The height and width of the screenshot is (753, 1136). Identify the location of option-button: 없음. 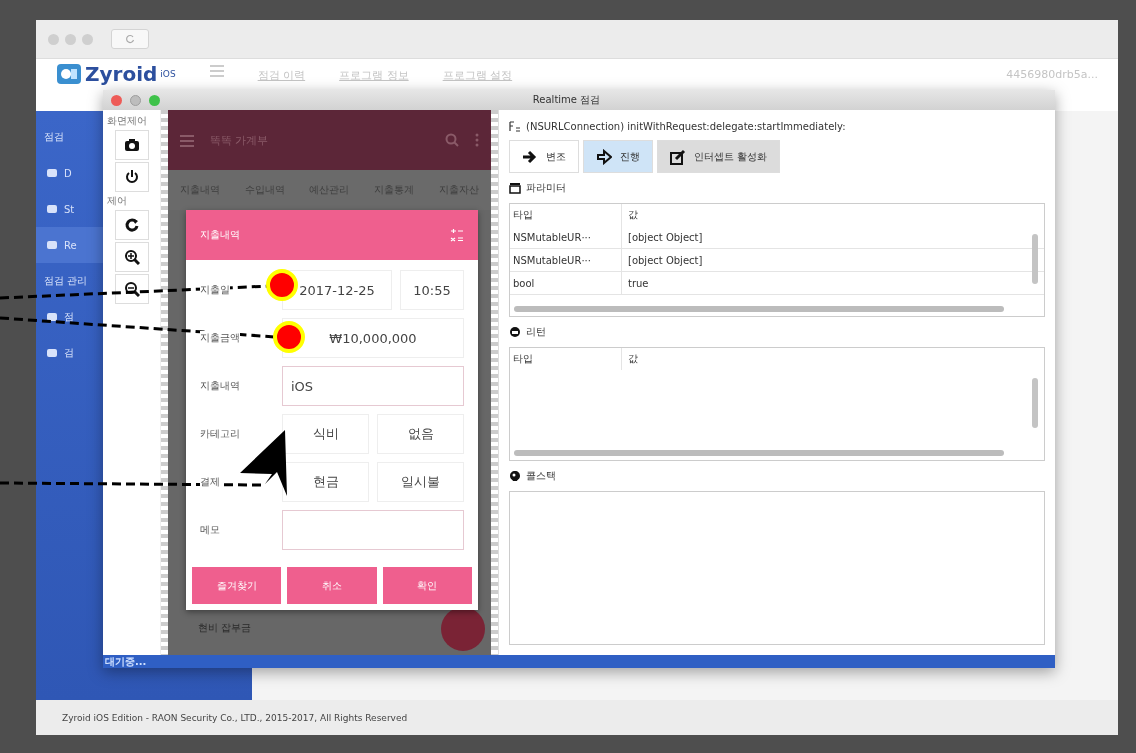
(420, 434).